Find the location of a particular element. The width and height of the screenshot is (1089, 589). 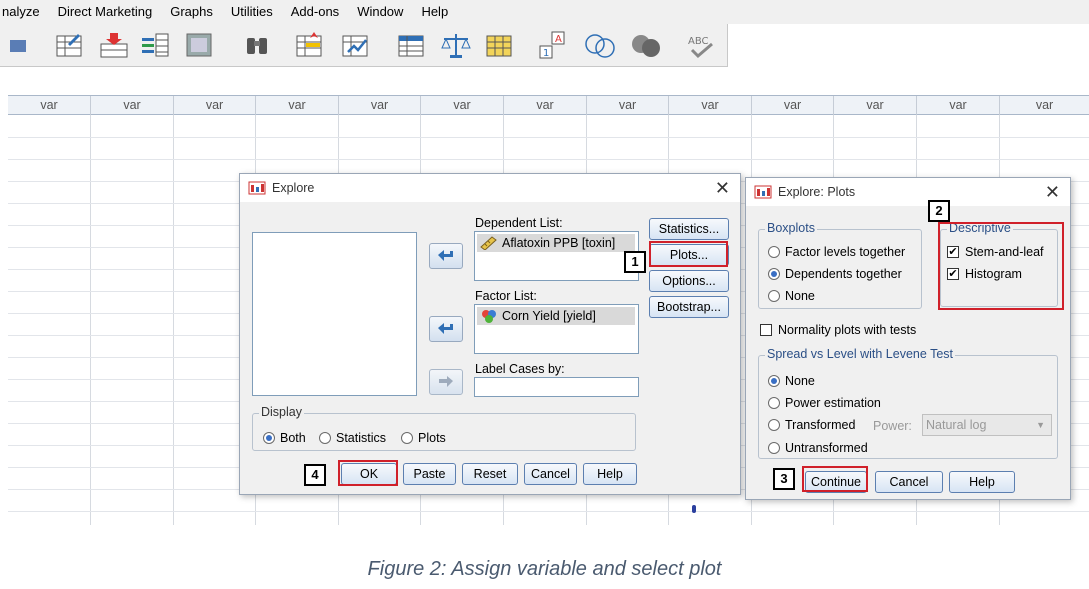

power-estimation-radio: Power estimation is located at coordinates (824, 403).